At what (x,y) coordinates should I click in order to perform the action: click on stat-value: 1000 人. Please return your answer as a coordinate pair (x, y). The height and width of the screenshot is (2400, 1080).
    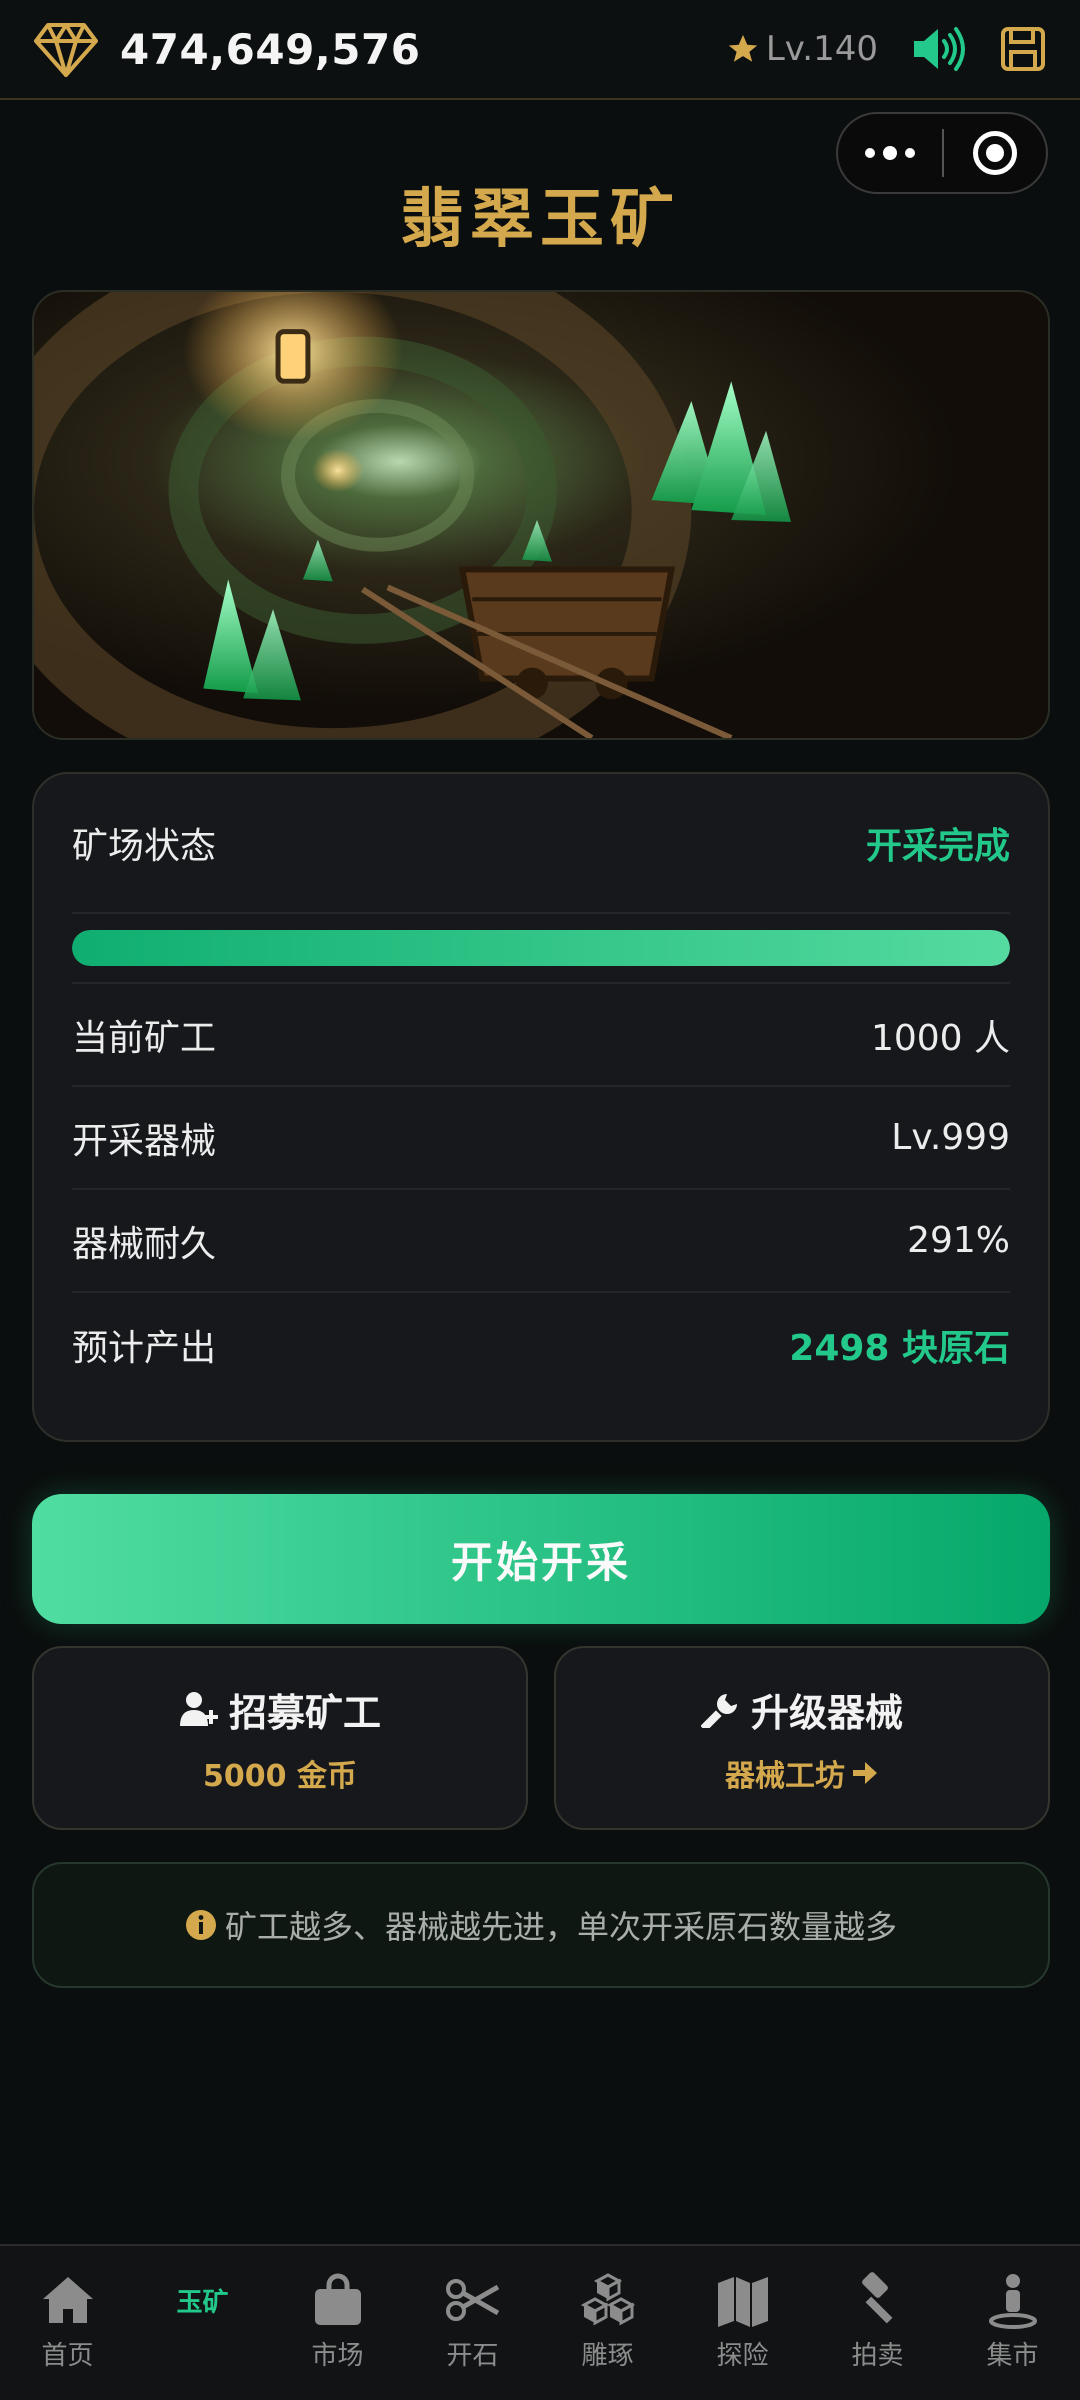
    Looking at the image, I should click on (940, 1038).